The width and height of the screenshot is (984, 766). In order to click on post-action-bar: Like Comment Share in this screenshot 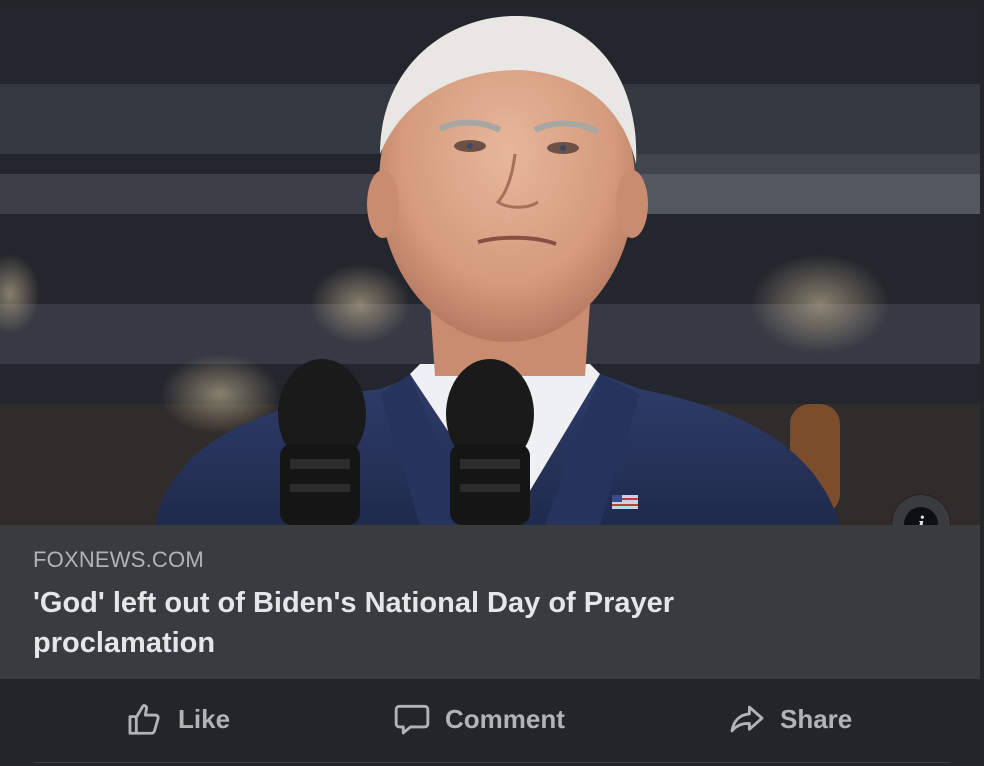, I will do `click(492, 722)`.